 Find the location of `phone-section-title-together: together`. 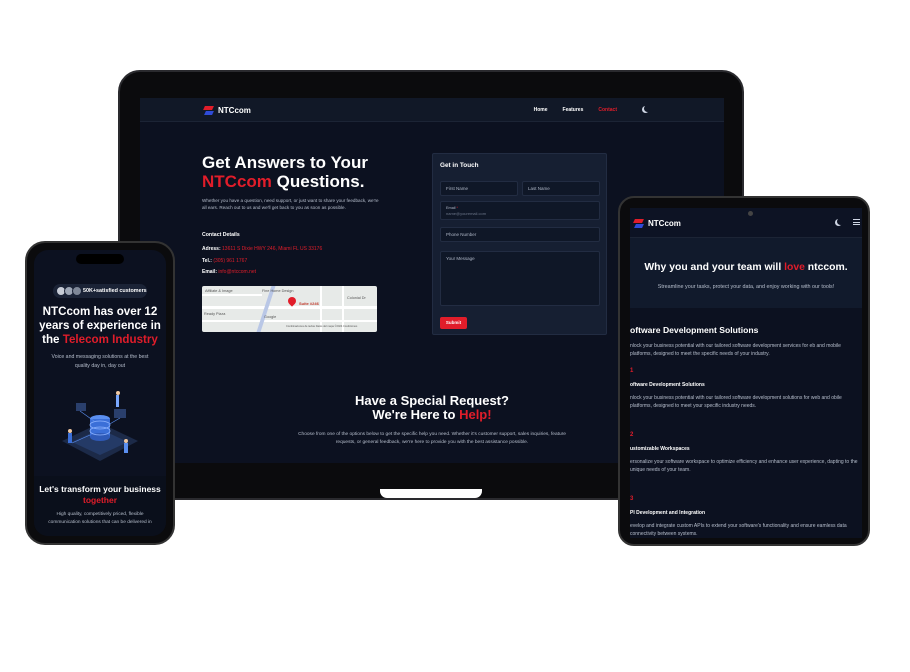

phone-section-title-together: together is located at coordinates (100, 500).